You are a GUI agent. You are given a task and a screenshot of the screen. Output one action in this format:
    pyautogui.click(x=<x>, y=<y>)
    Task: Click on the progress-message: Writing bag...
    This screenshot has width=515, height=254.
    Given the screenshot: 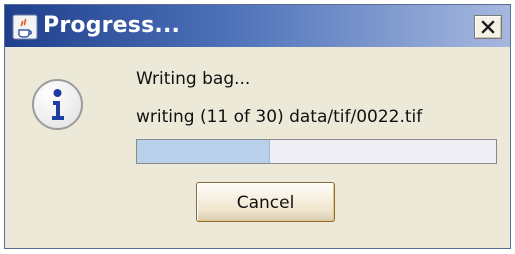 What is the action you would take?
    pyautogui.click(x=193, y=79)
    